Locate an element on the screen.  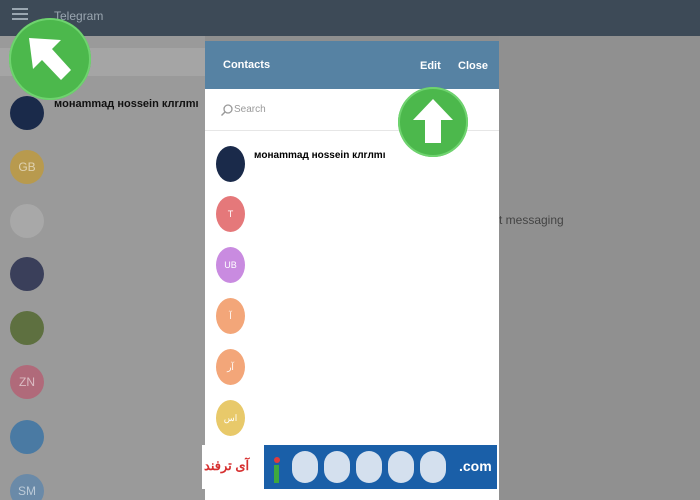
contact-avatar: UB is located at coordinates (230, 265).